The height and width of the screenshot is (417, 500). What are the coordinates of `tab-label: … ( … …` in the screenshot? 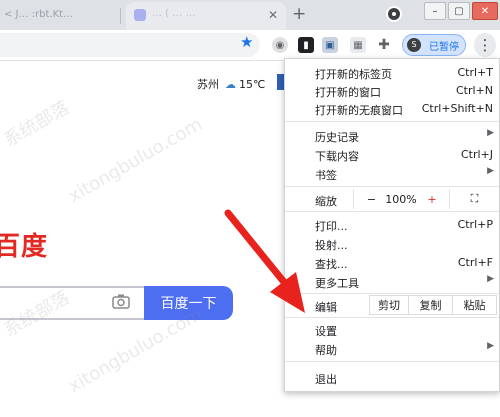 It's located at (174, 13).